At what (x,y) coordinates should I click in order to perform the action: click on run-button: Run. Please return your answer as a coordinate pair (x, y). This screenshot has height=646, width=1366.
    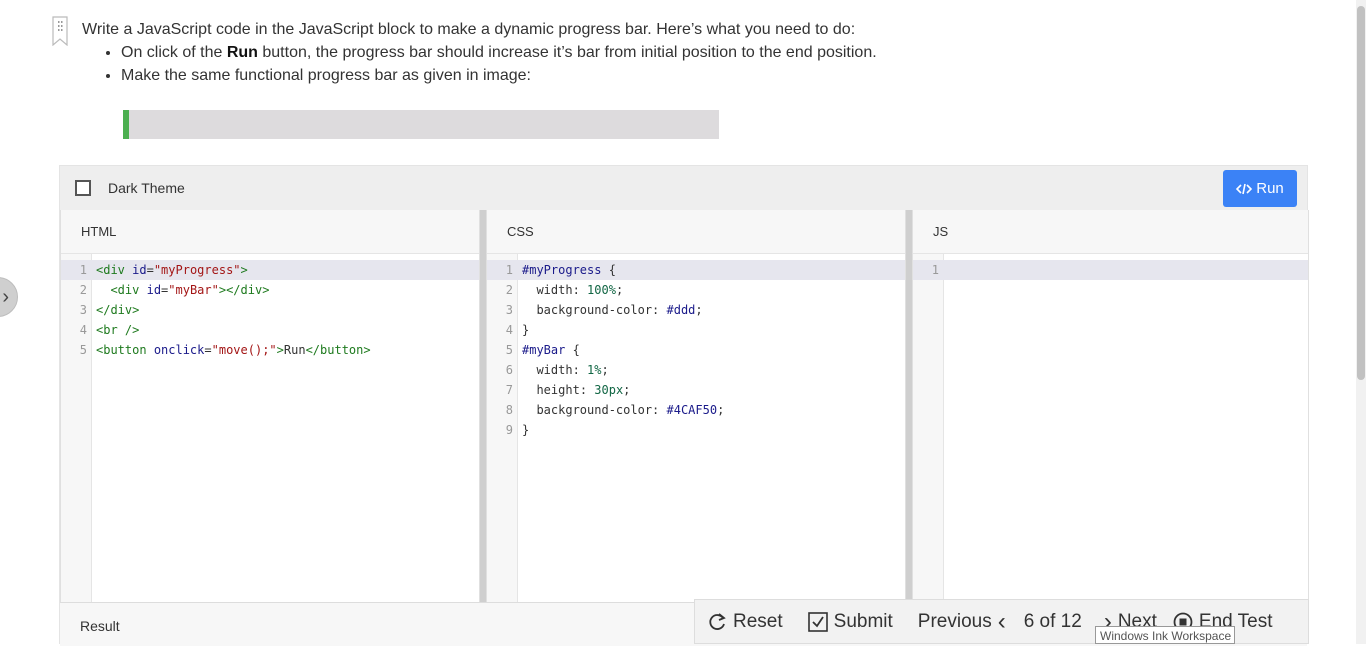
    Looking at the image, I should click on (1260, 188).